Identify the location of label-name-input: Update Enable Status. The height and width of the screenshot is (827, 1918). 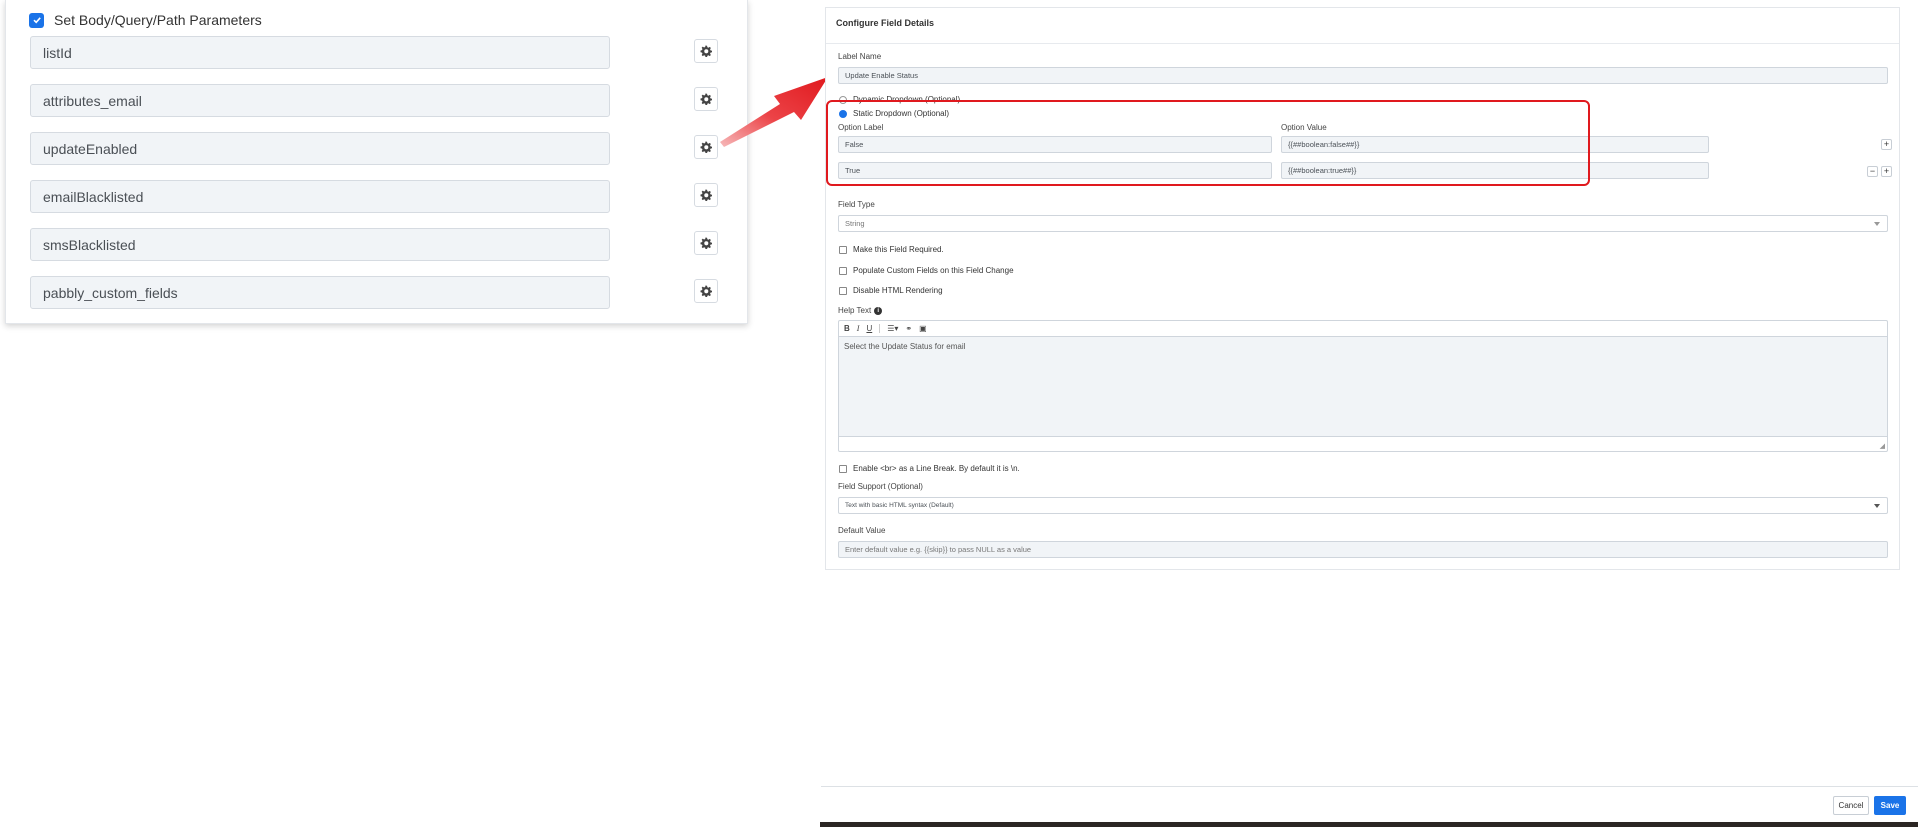
(1363, 75).